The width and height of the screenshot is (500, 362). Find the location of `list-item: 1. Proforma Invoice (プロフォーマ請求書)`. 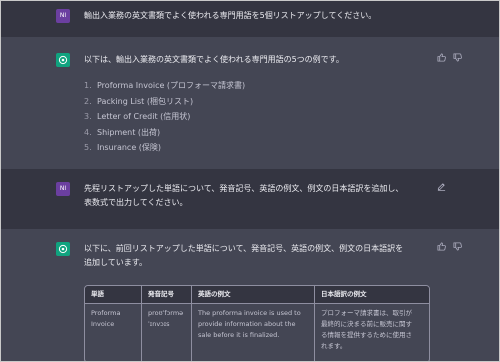

list-item: 1. Proforma Invoice (プロフォーマ請求書) is located at coordinates (164, 86).